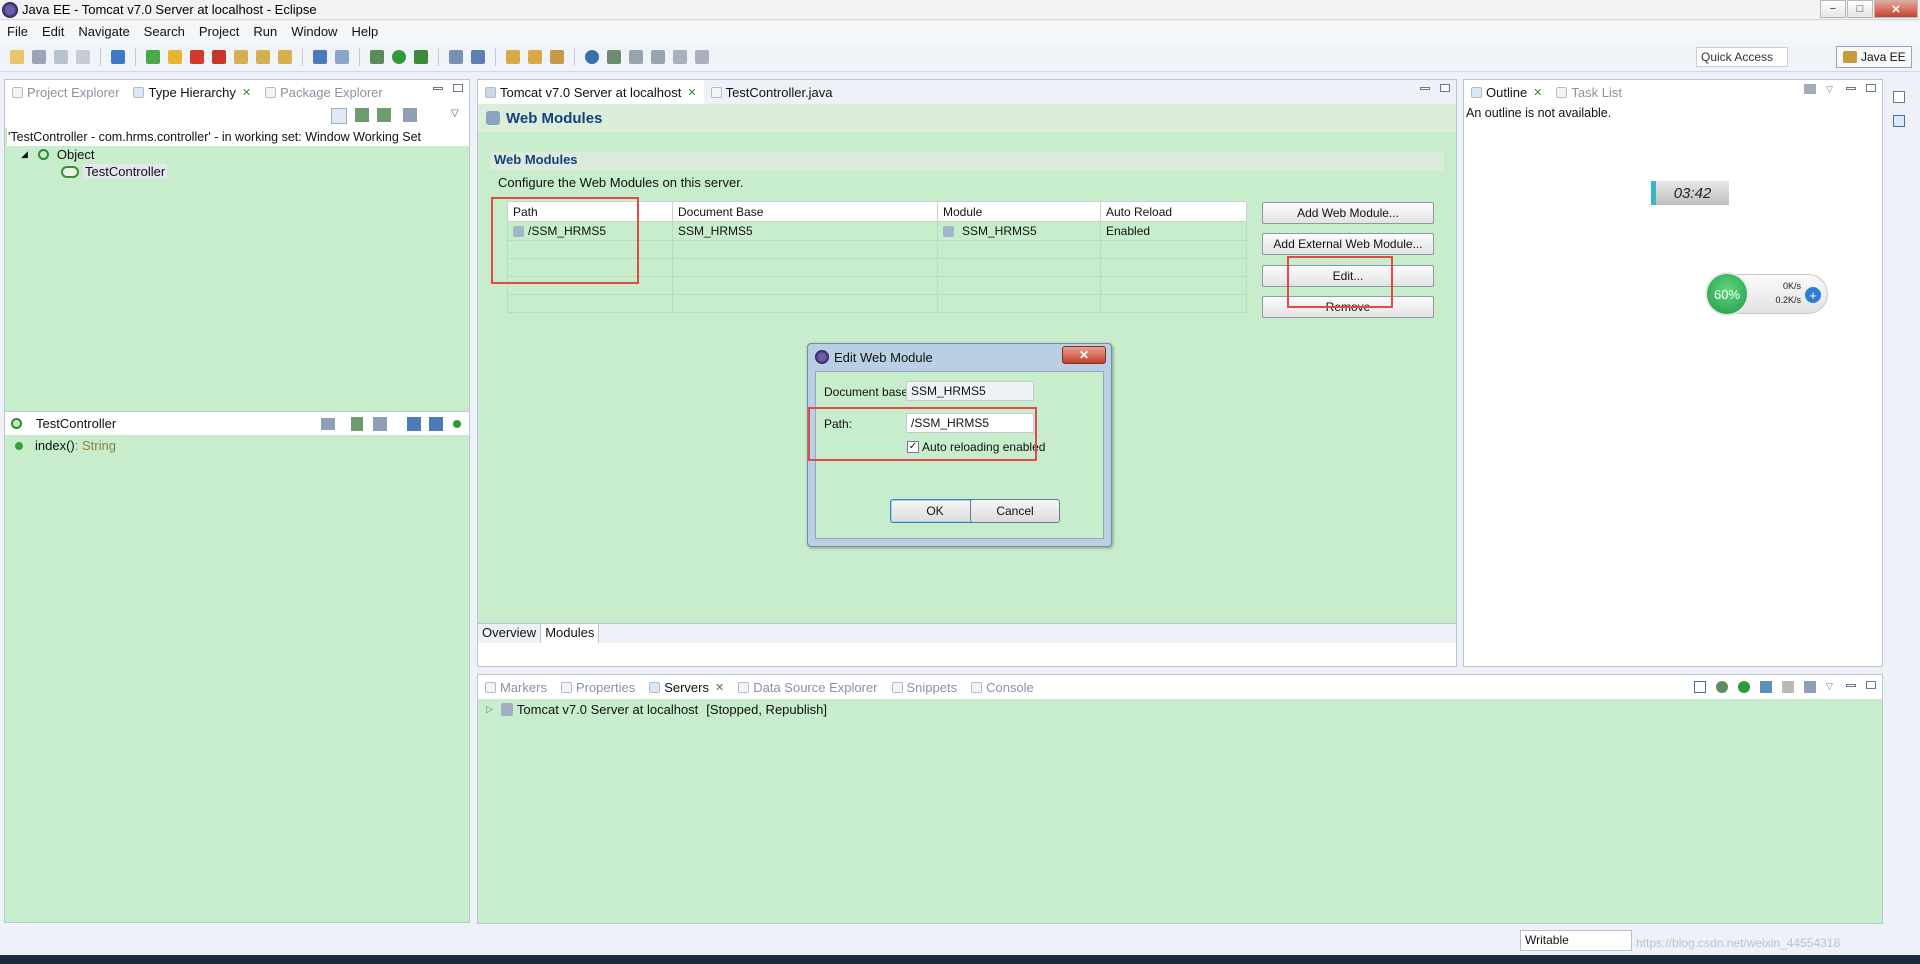  Describe the element at coordinates (241, 56) in the screenshot. I see `step-into-icon` at that location.